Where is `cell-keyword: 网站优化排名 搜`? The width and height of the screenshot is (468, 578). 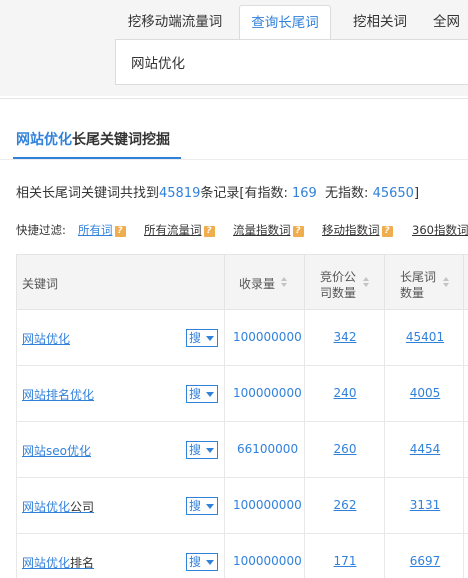 cell-keyword: 网站优化排名 搜 is located at coordinates (120, 556).